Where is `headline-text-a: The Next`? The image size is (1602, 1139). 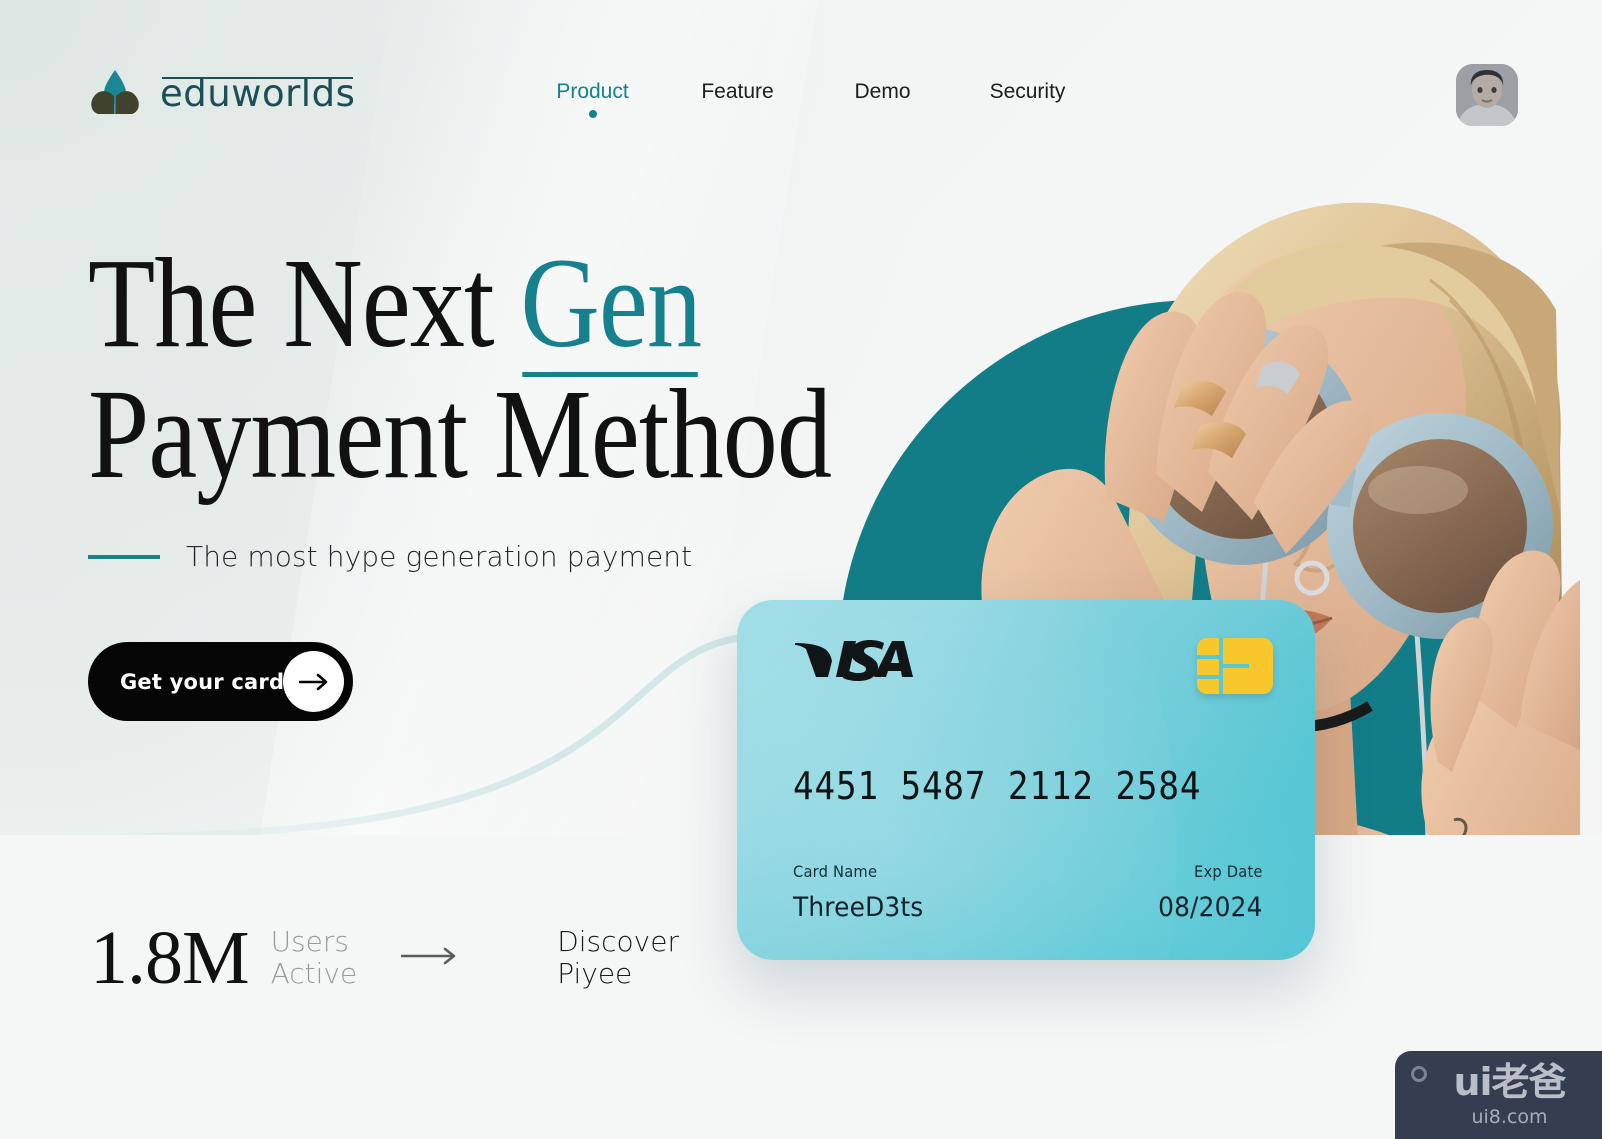 headline-text-a: The Next is located at coordinates (304, 303).